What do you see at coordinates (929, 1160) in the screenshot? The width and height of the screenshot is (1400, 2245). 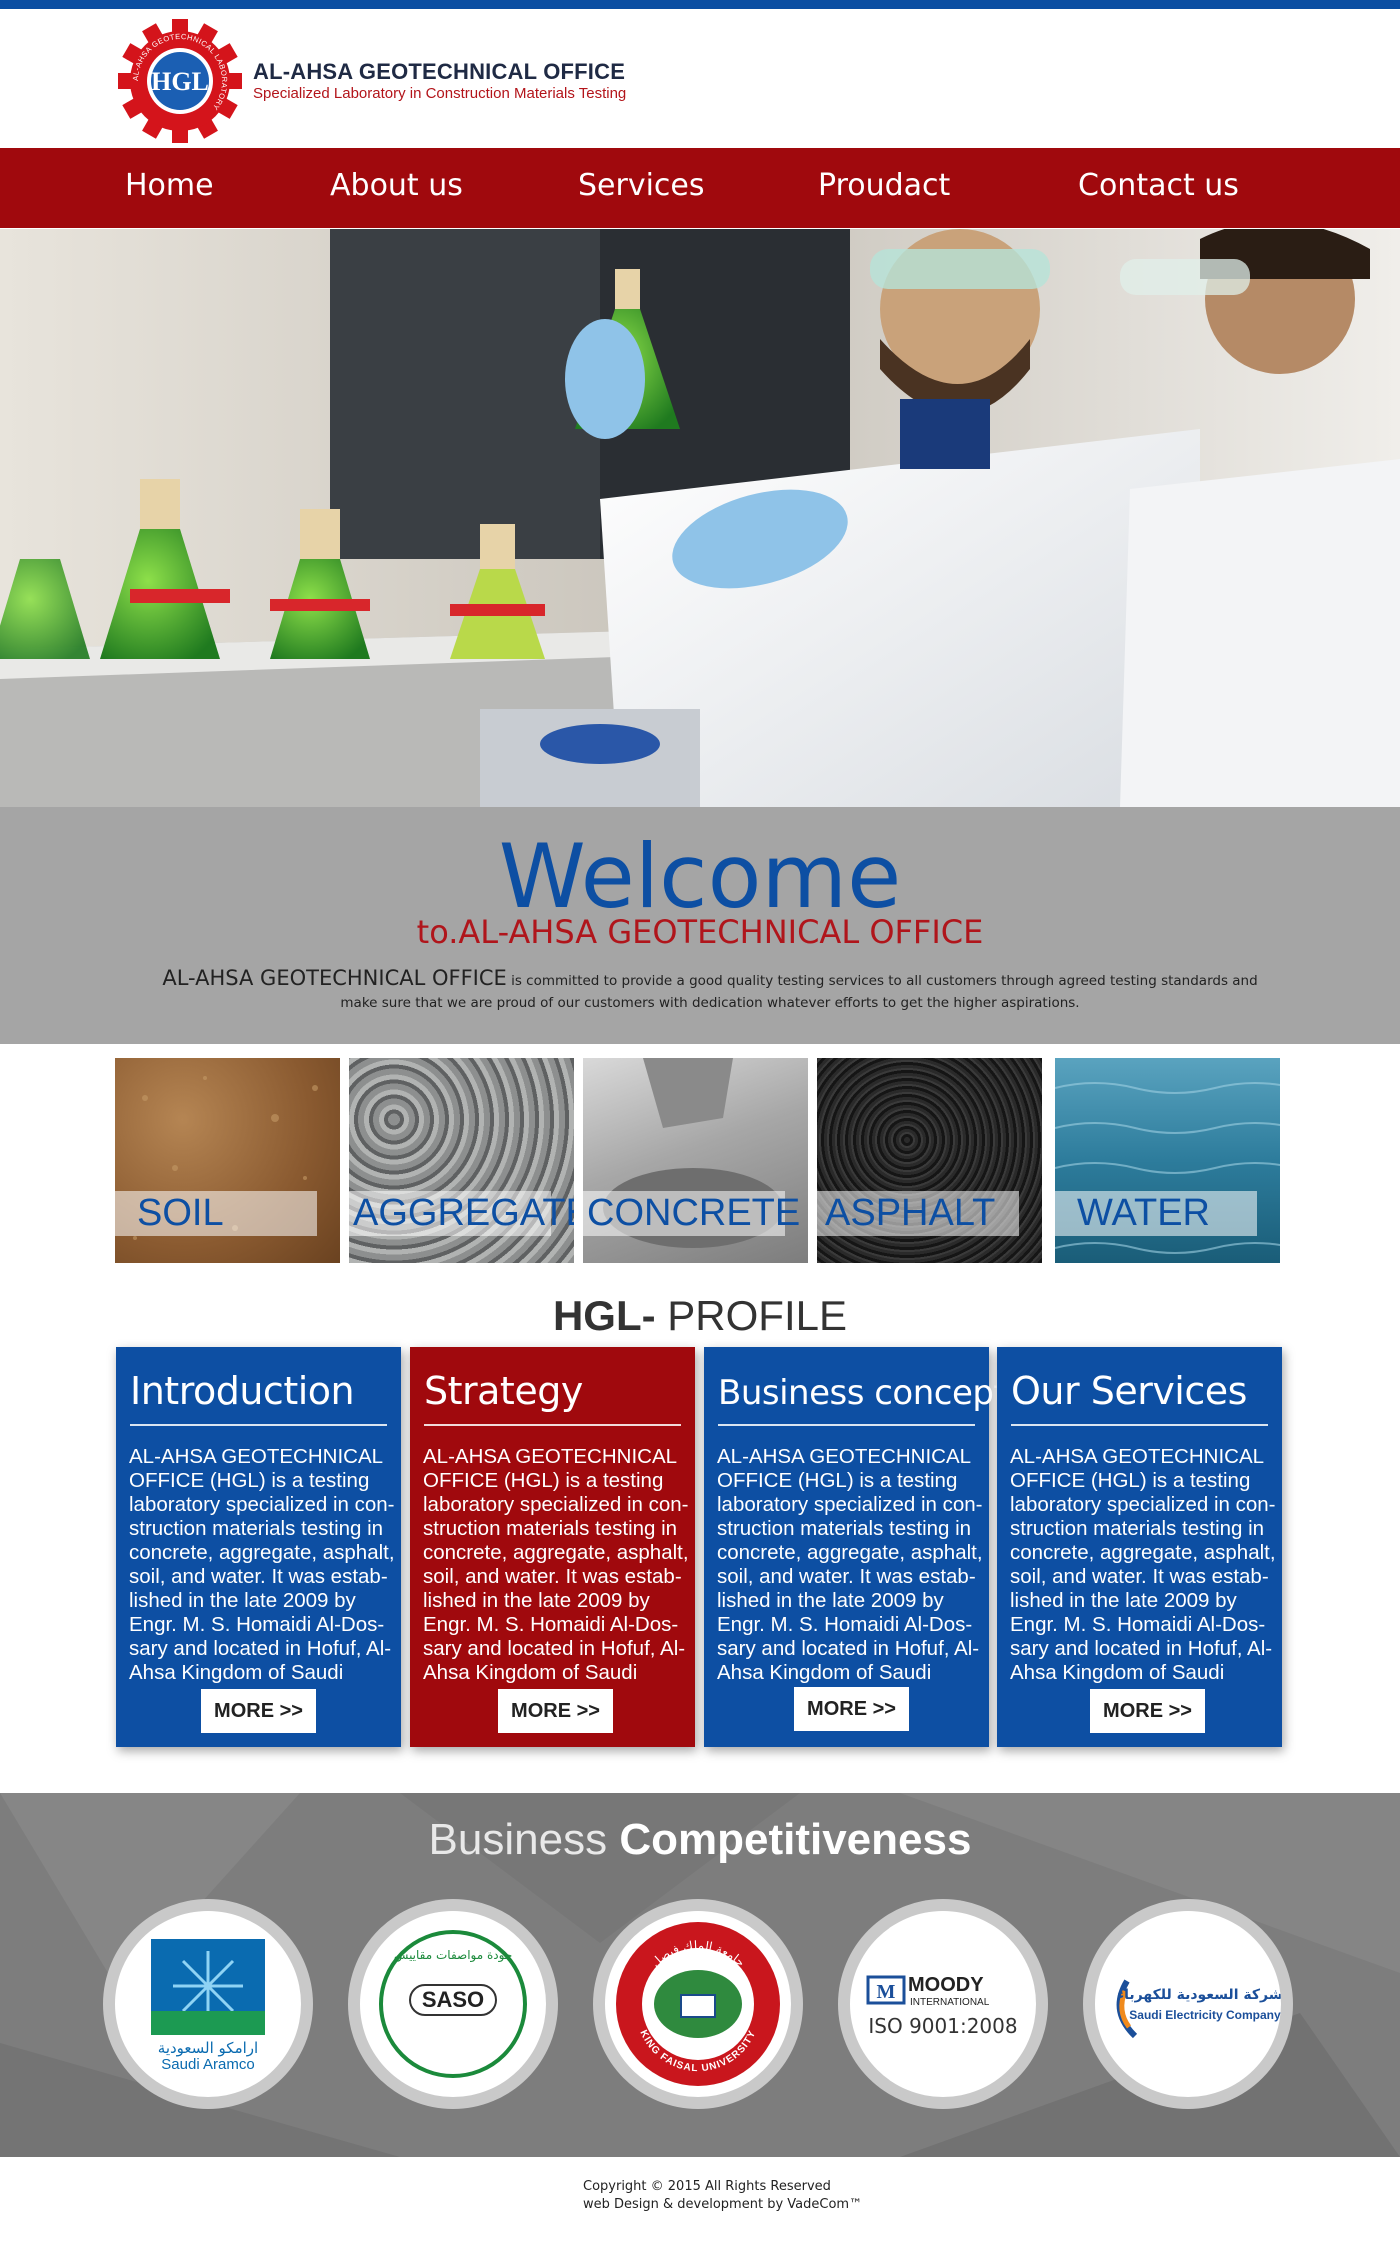 I see `tile-asphalt: ASPHALT` at bounding box center [929, 1160].